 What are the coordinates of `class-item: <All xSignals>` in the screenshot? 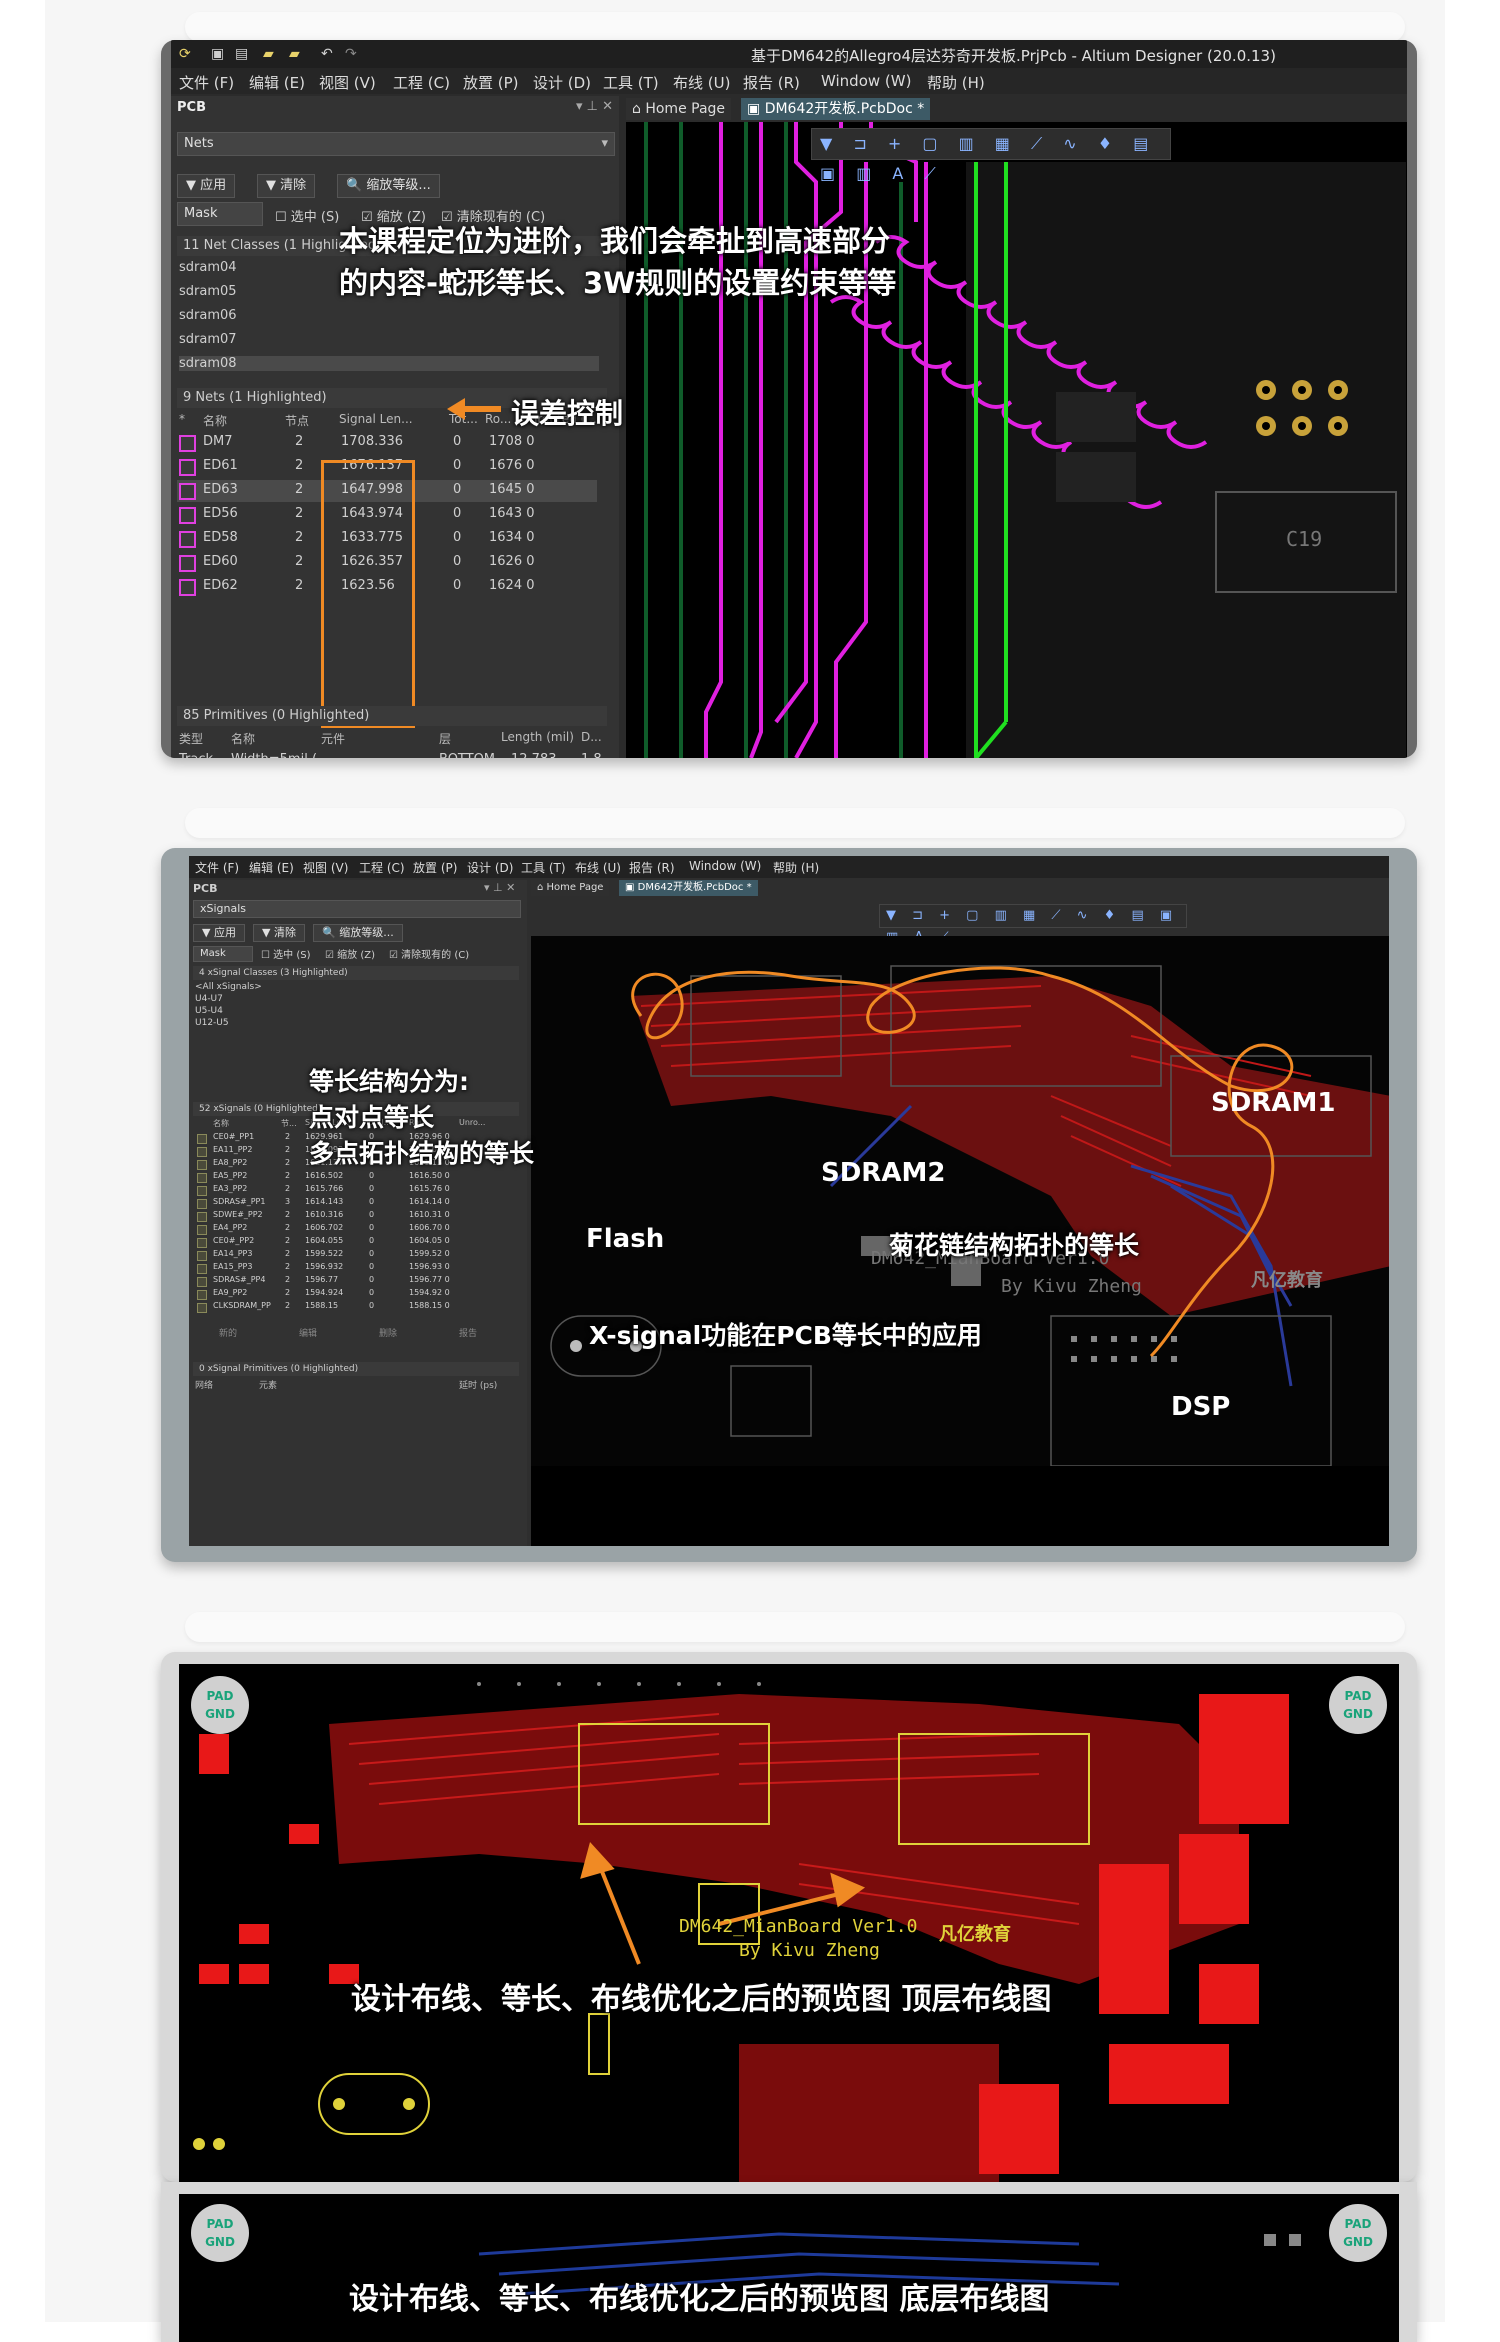 It's located at (228, 987).